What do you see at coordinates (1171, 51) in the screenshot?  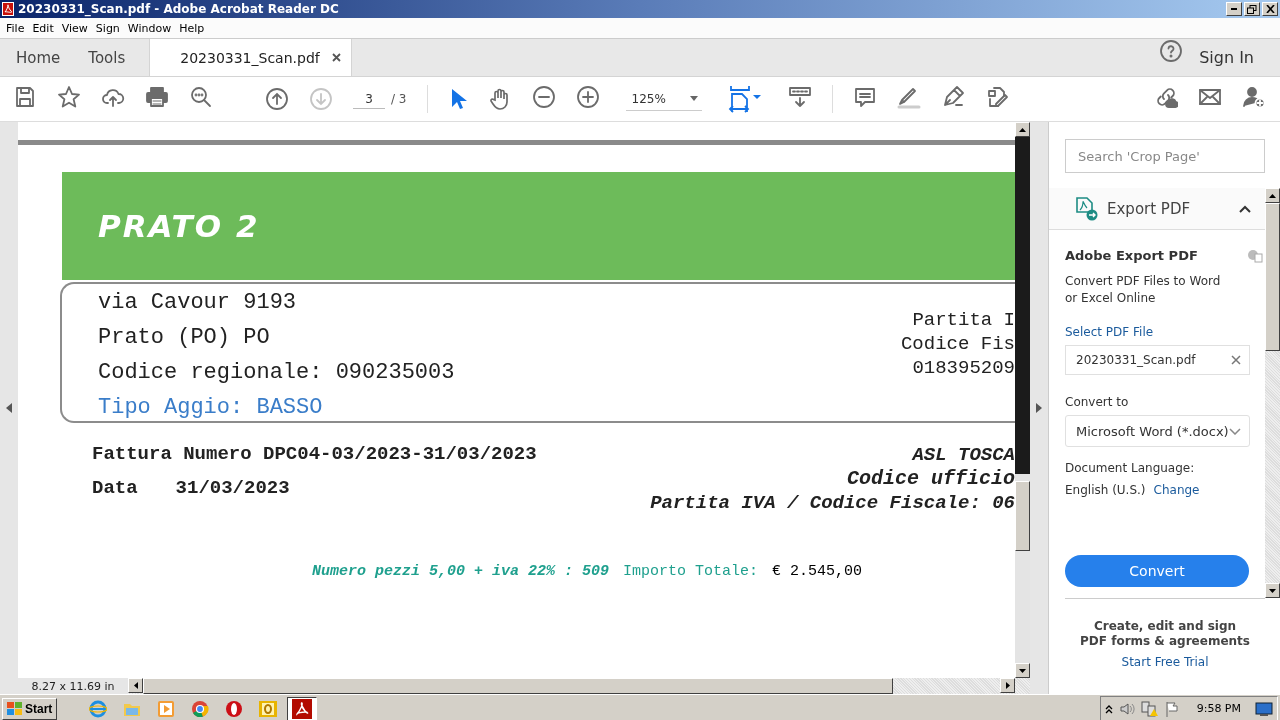 I see `help-icon` at bounding box center [1171, 51].